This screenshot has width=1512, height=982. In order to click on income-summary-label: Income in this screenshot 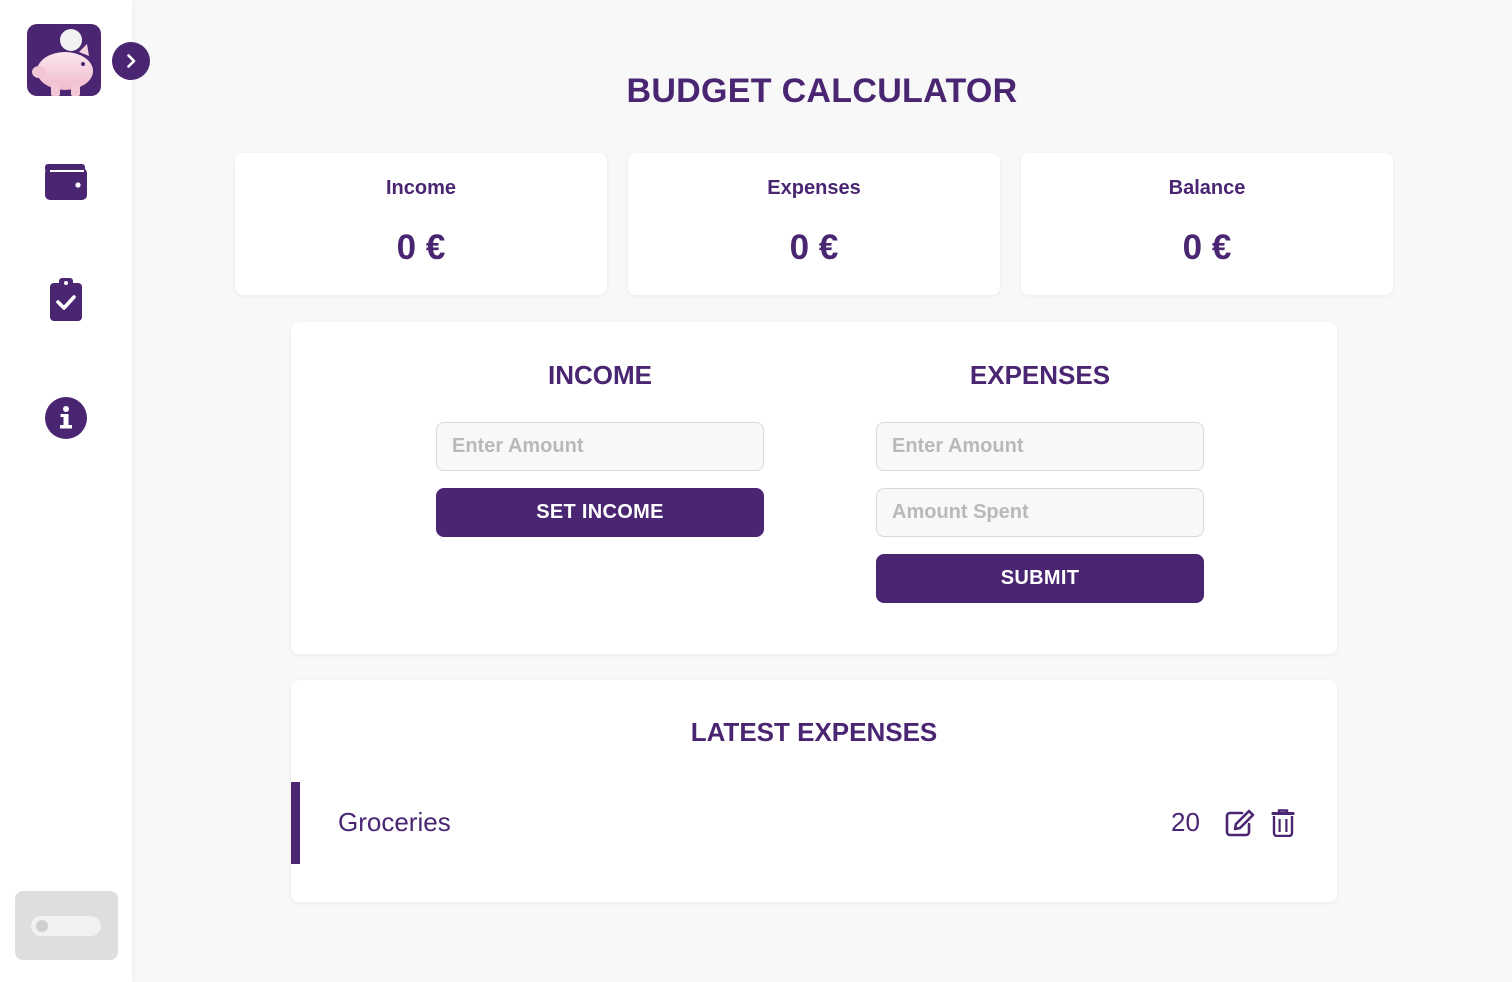, I will do `click(421, 188)`.